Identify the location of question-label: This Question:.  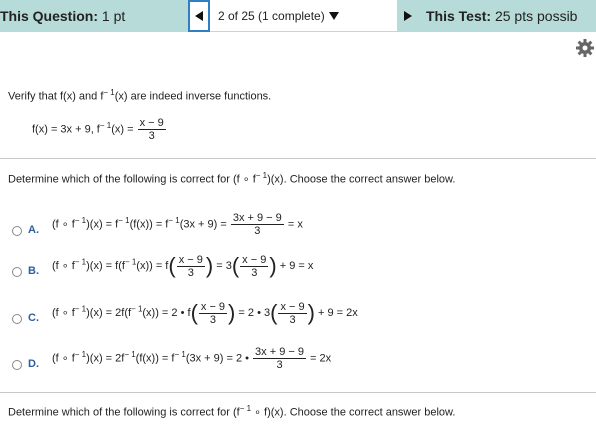
(49, 16).